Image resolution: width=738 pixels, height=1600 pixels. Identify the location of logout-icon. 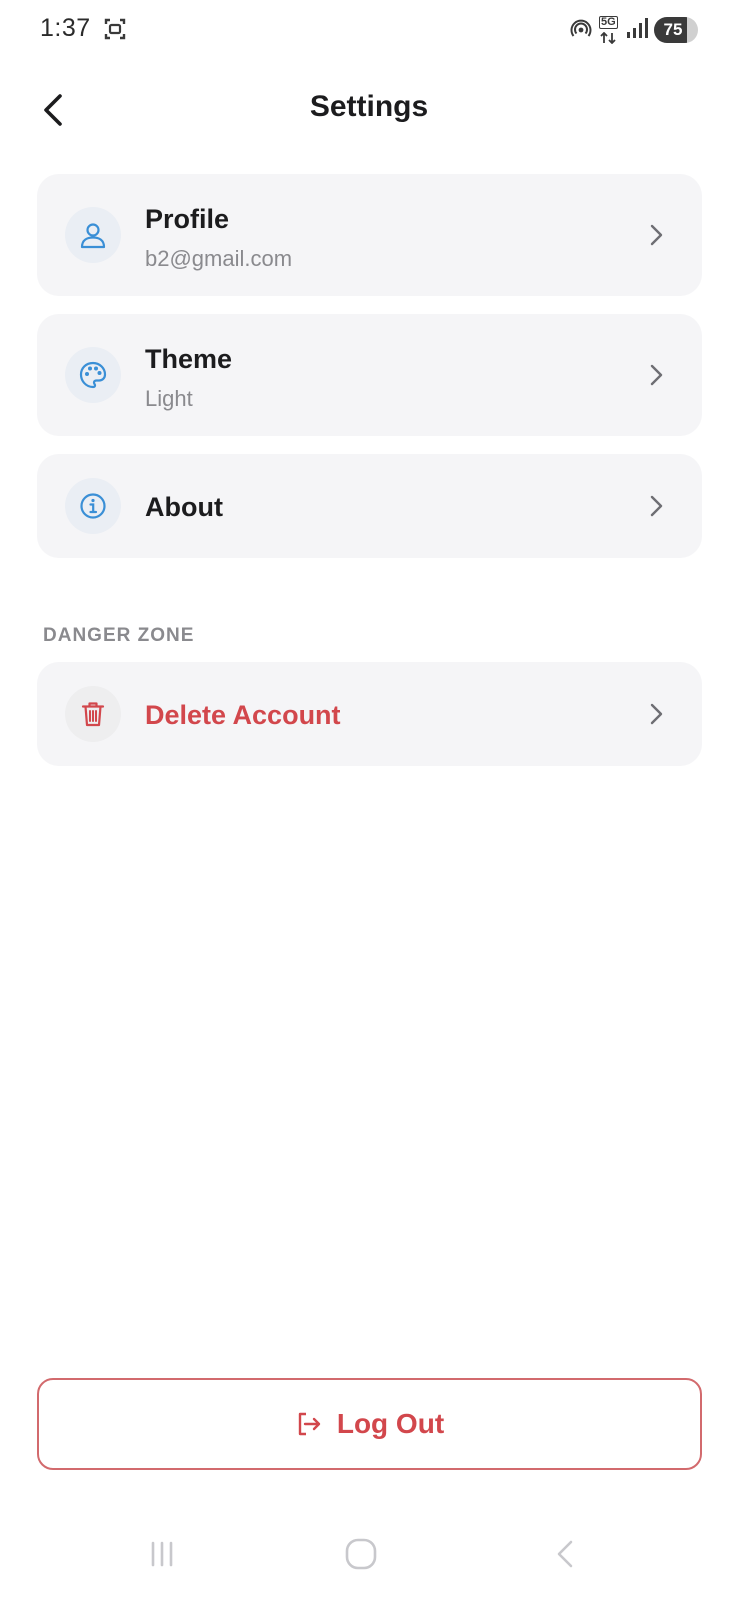
(309, 1424).